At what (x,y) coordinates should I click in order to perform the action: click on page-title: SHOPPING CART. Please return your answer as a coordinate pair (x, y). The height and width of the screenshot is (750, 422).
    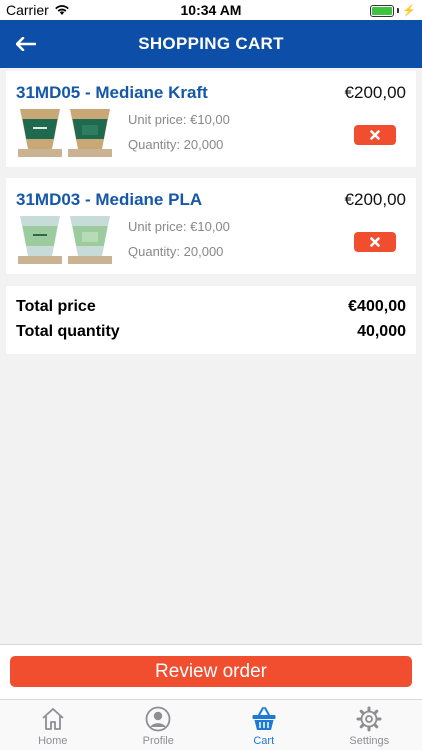
    Looking at the image, I should click on (211, 43).